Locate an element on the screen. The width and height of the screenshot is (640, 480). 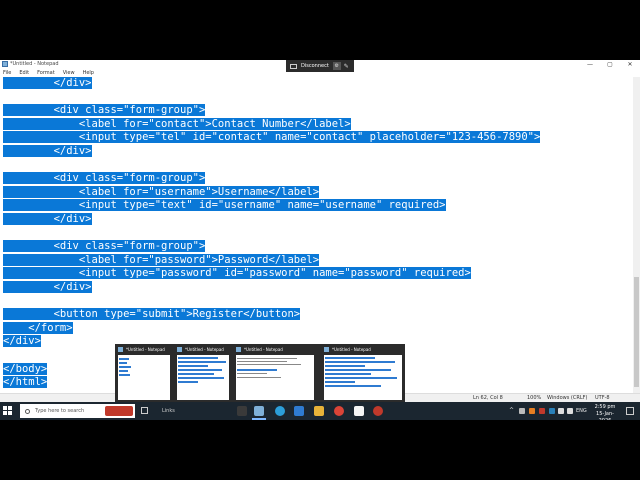
tray-overflow-icon: ^ is located at coordinates (511, 411).